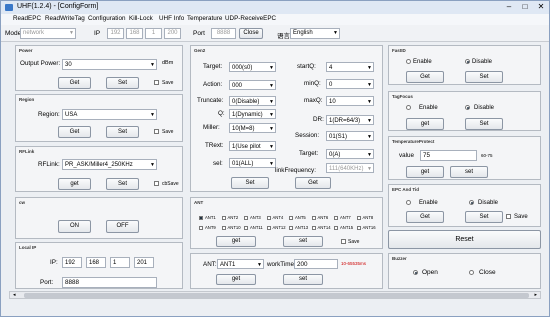  I want to click on menu-read-write-tag: ReadWriteTag, so click(65, 18).